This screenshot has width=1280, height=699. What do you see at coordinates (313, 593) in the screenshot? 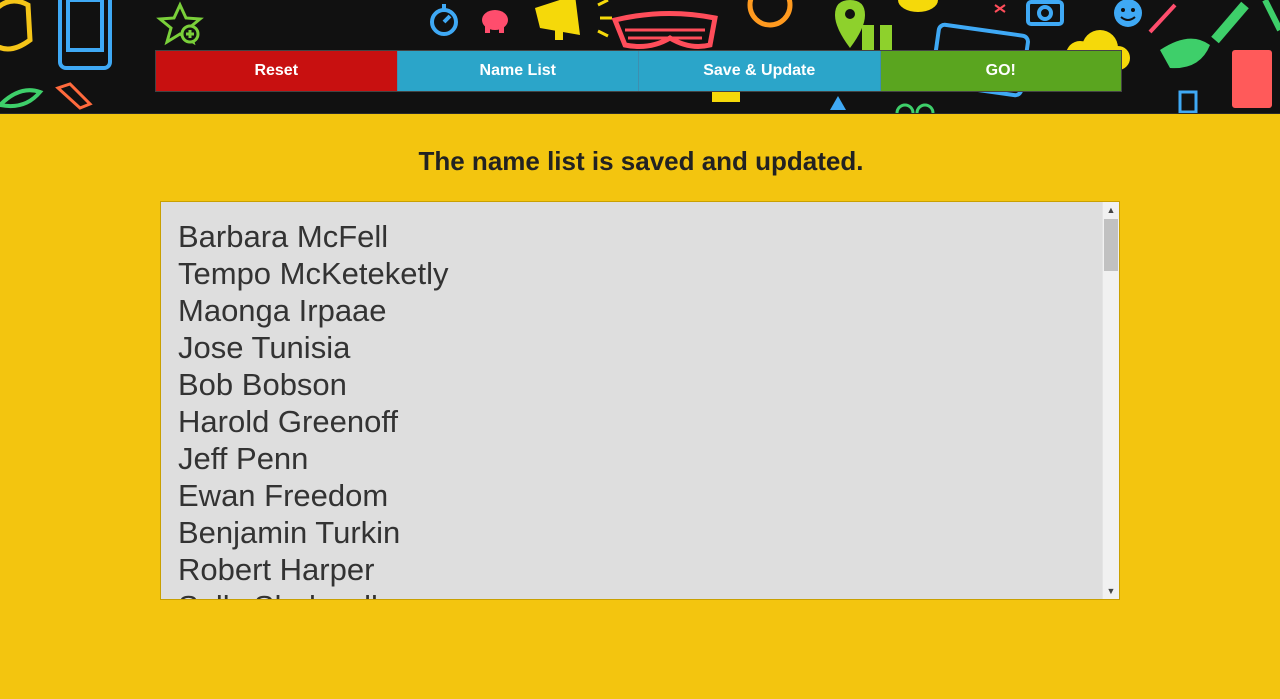
I see `name-line: Sally Shakwell` at bounding box center [313, 593].